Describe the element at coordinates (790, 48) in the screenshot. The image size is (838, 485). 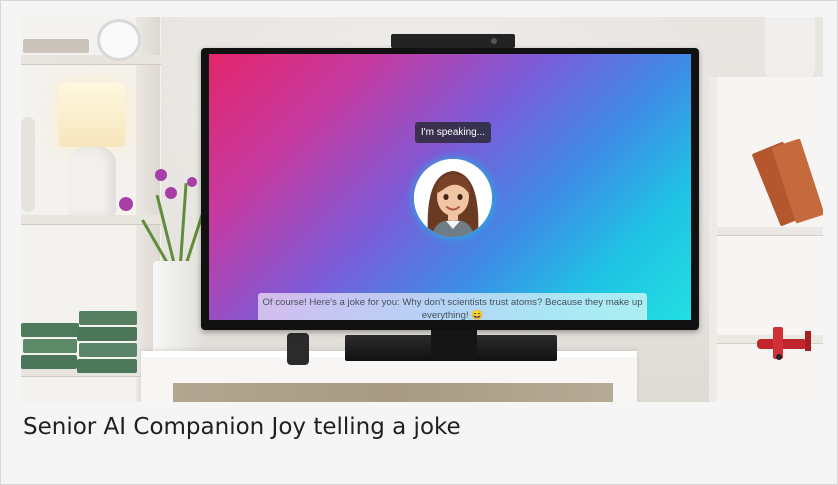
I see `vase` at that location.